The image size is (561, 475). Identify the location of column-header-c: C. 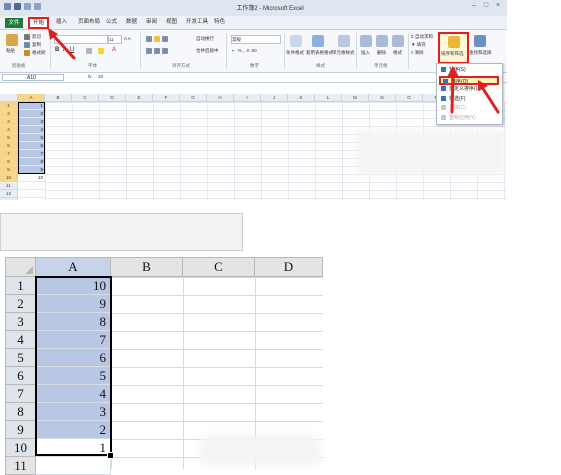
(219, 267).